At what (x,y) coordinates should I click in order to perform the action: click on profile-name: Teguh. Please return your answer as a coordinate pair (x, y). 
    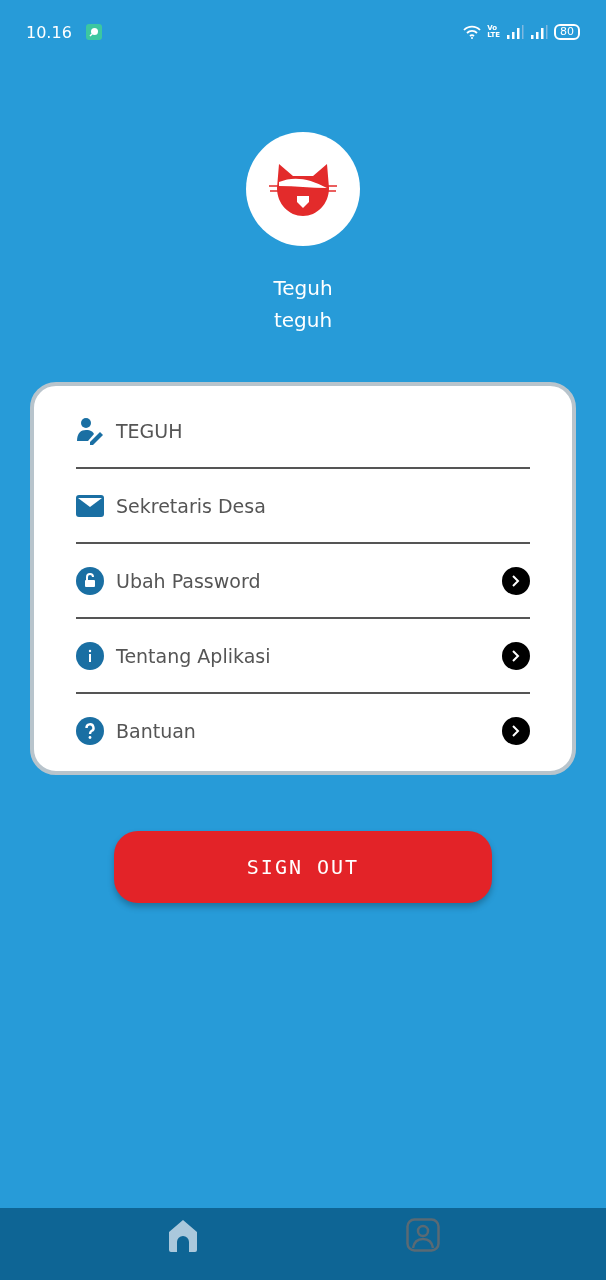
    Looking at the image, I should click on (303, 288).